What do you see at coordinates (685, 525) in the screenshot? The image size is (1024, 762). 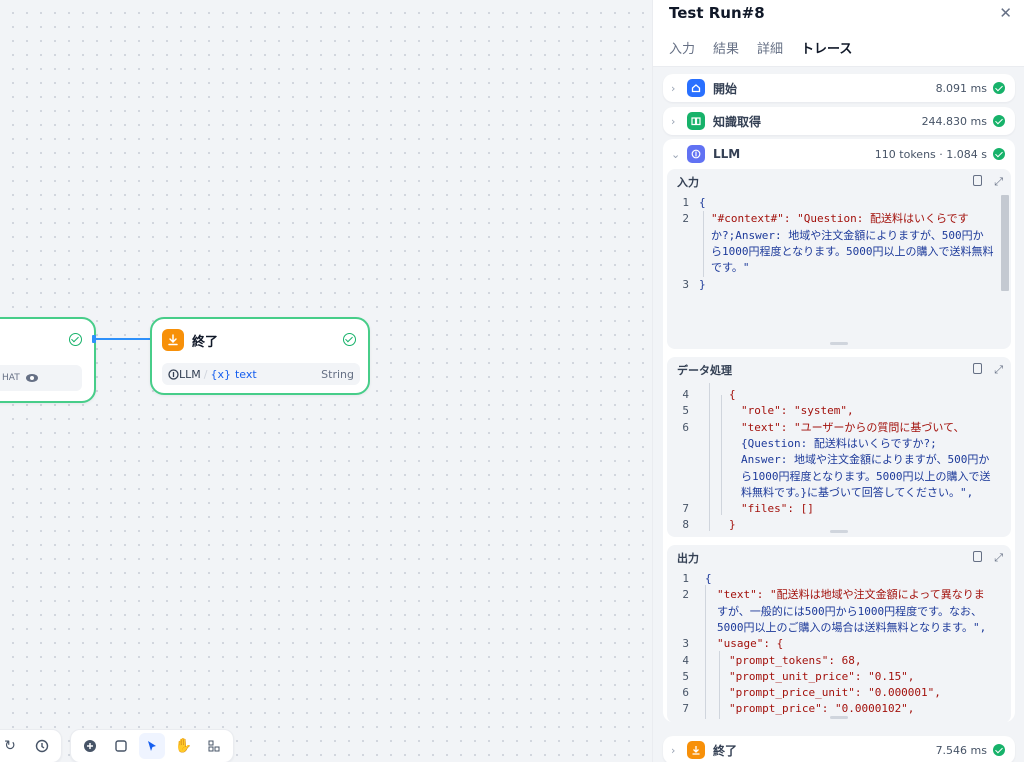 I see `line-number: 8` at bounding box center [685, 525].